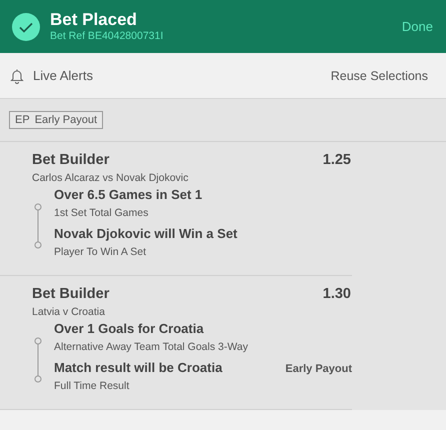 Image resolution: width=446 pixels, height=430 pixels. Describe the element at coordinates (102, 213) in the screenshot. I see `market-name: 1st Set Total Games` at that location.